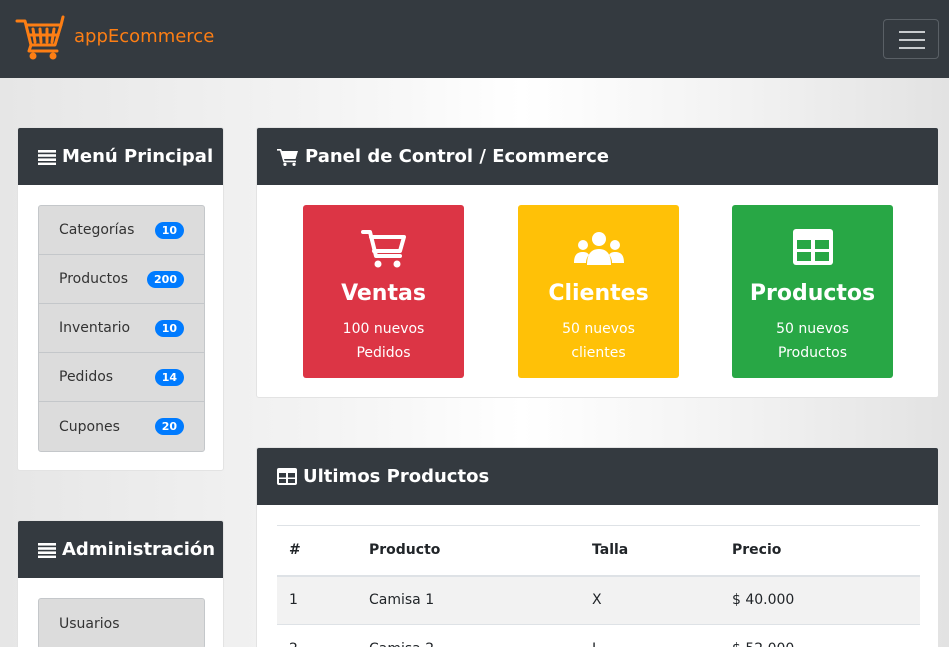 The width and height of the screenshot is (949, 647). What do you see at coordinates (812, 341) in the screenshot?
I see `stat-description: 50 nuevos Productos` at bounding box center [812, 341].